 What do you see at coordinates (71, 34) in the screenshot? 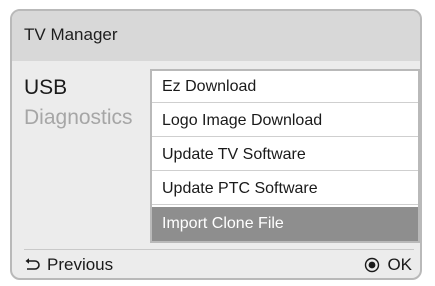
I see `window-title: TV Manager` at bounding box center [71, 34].